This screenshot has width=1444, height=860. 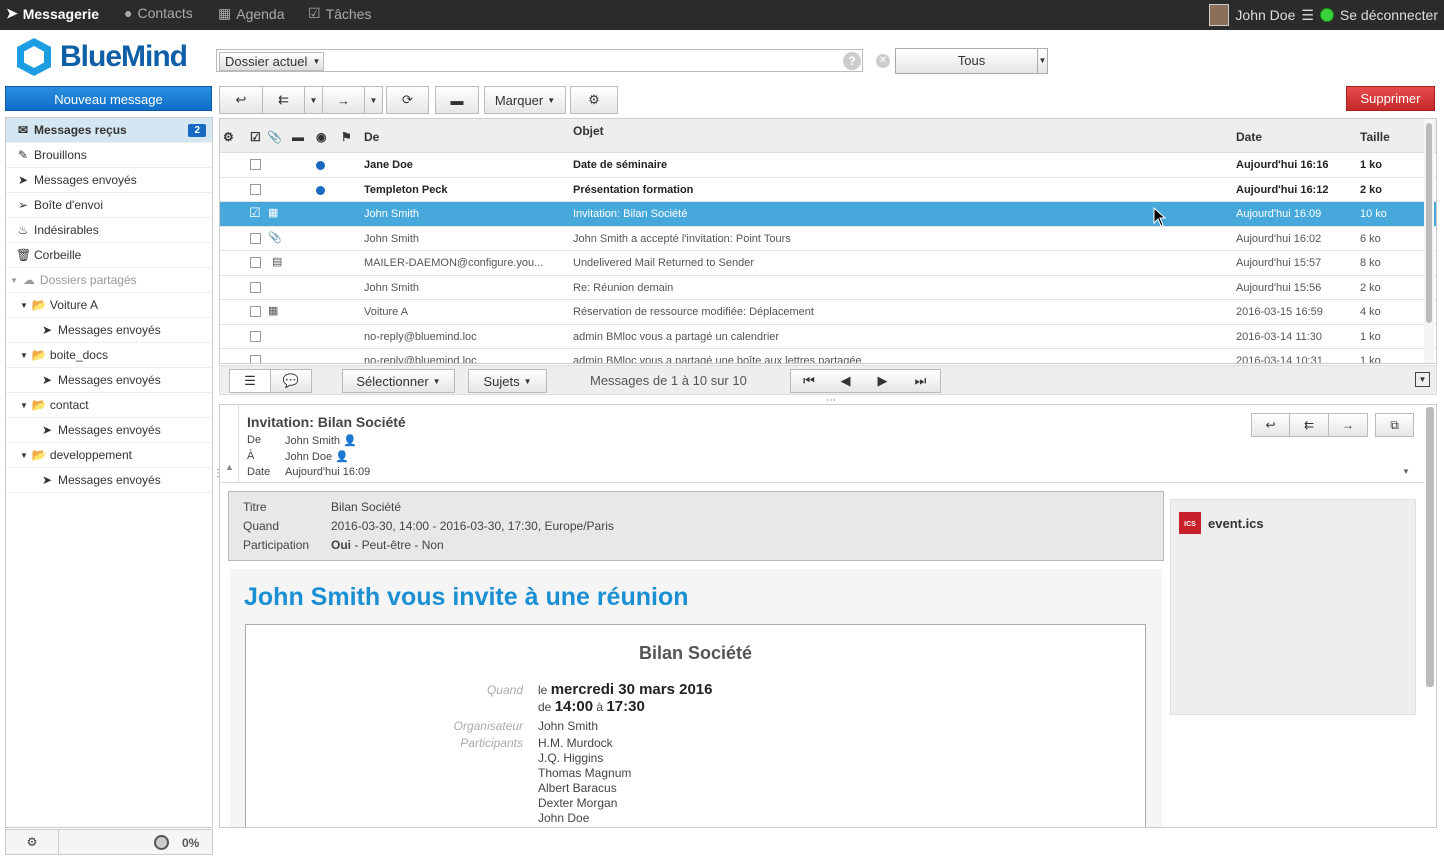 I want to click on brand-logo: BlueMind, so click(x=101, y=57).